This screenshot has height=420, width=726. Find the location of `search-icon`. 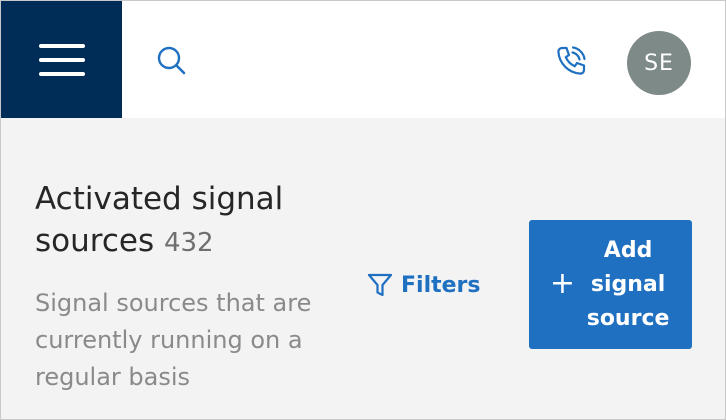

search-icon is located at coordinates (171, 62).